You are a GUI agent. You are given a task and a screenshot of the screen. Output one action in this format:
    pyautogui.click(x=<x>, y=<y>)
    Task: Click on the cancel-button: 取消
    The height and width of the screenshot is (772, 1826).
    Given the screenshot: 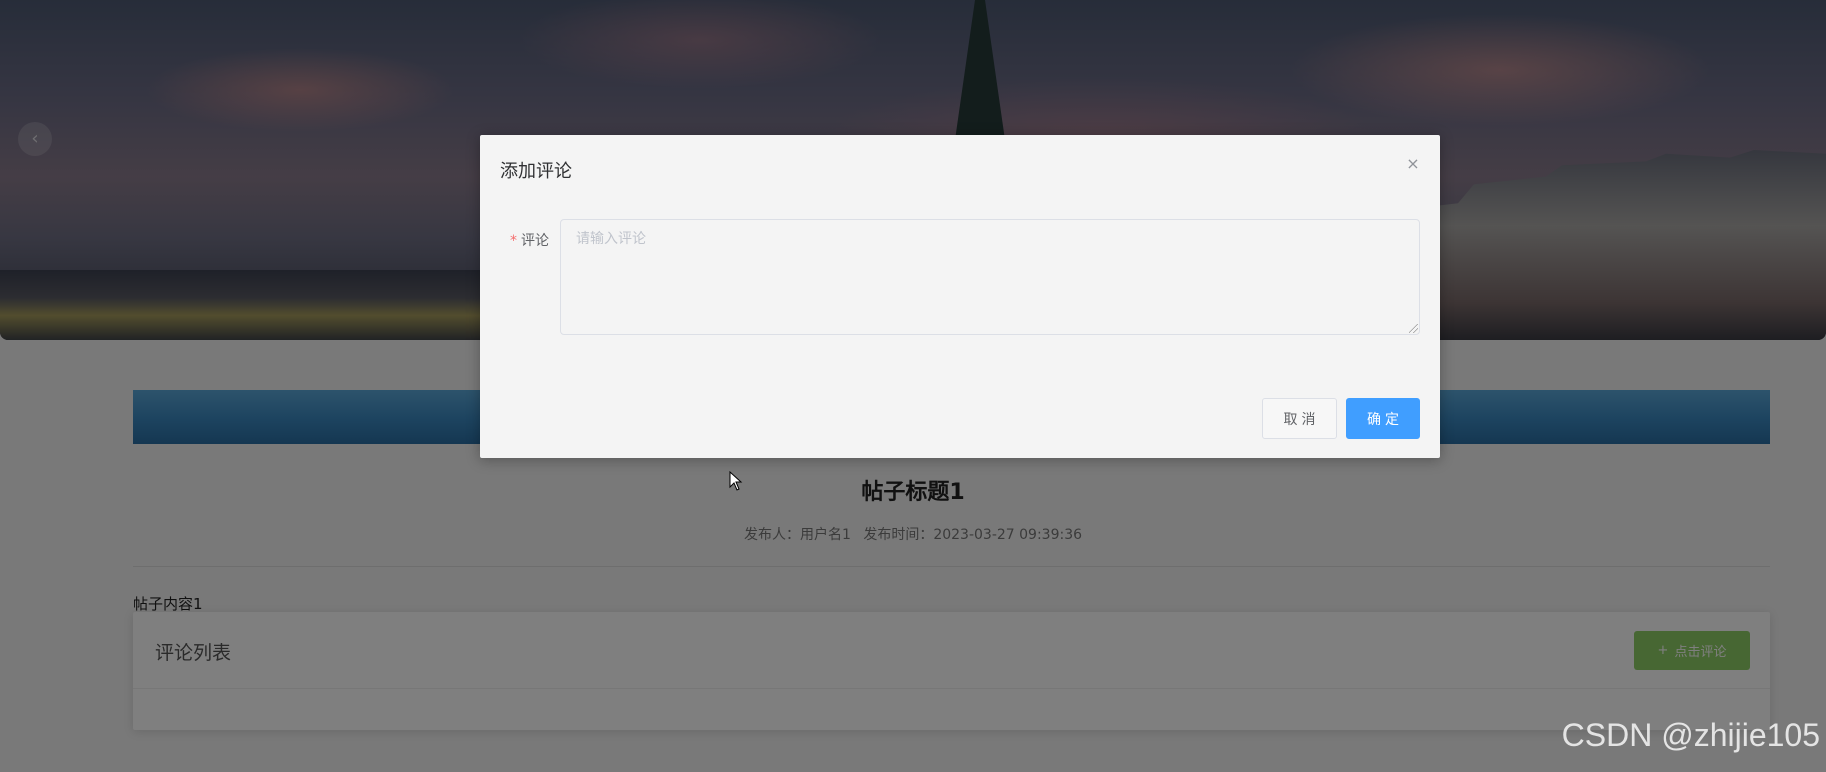 What is the action you would take?
    pyautogui.click(x=1299, y=418)
    